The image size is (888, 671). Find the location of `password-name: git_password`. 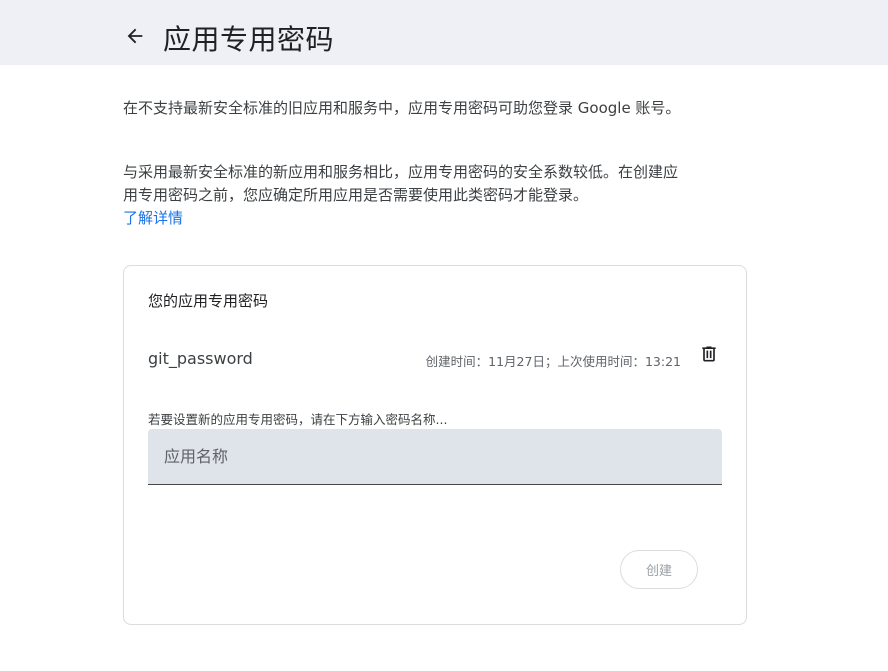

password-name: git_password is located at coordinates (200, 358).